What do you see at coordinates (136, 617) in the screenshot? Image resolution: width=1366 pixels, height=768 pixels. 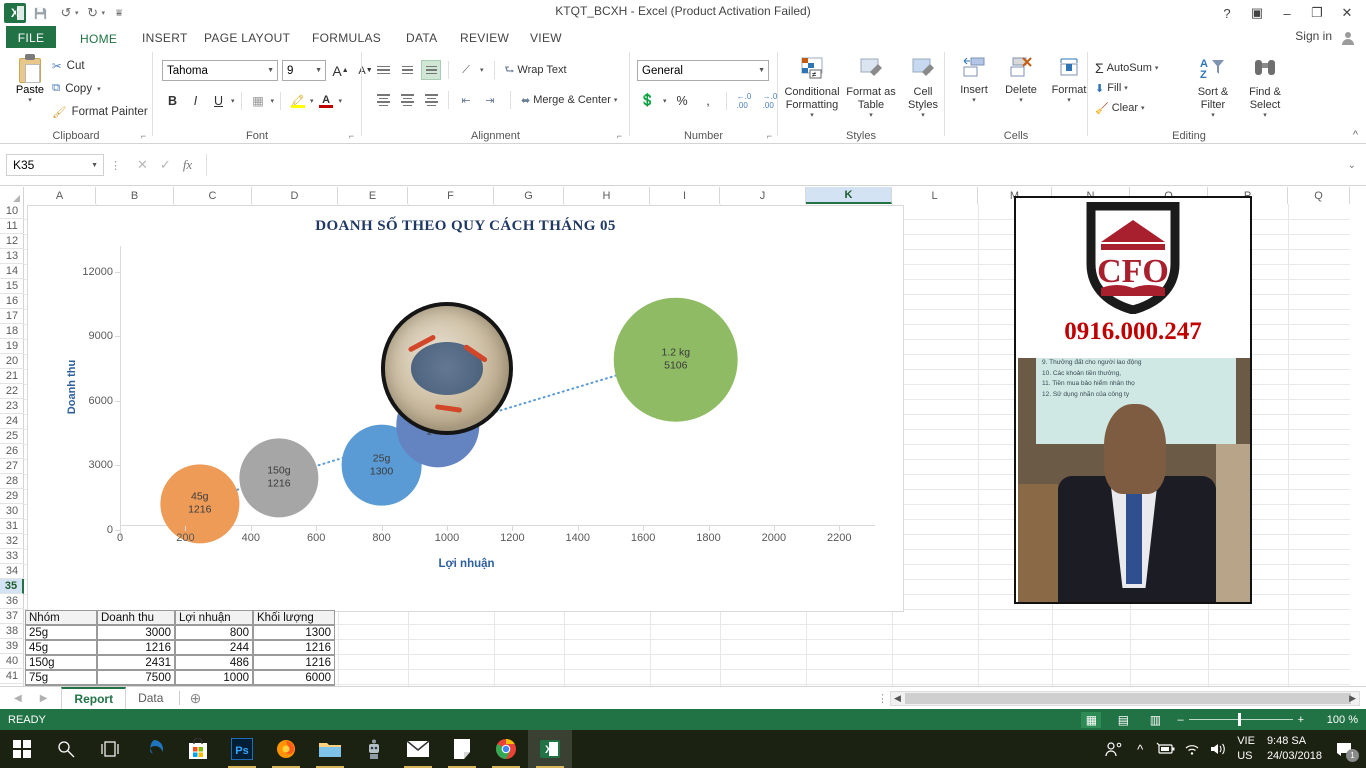 I see `table-header-cell: Doanh thu` at bounding box center [136, 617].